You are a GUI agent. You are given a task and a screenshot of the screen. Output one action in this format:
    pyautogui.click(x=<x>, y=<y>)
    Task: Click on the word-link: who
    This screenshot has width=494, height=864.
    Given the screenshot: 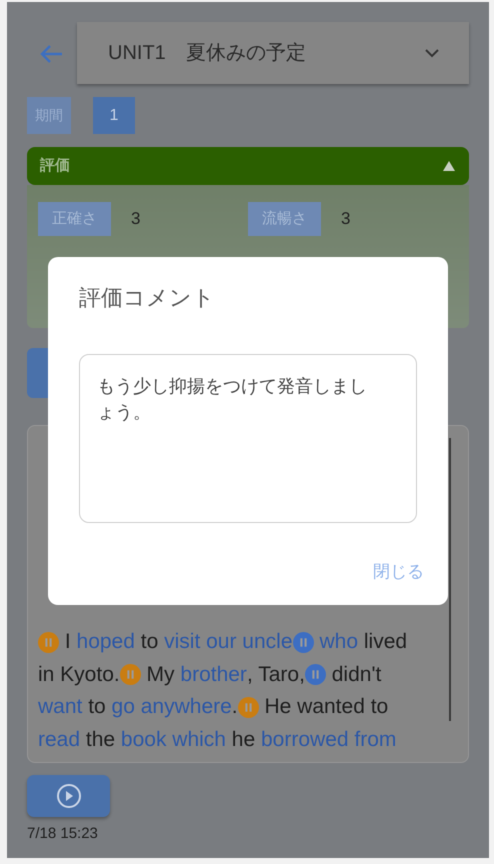 What is the action you would take?
    pyautogui.click(x=339, y=642)
    